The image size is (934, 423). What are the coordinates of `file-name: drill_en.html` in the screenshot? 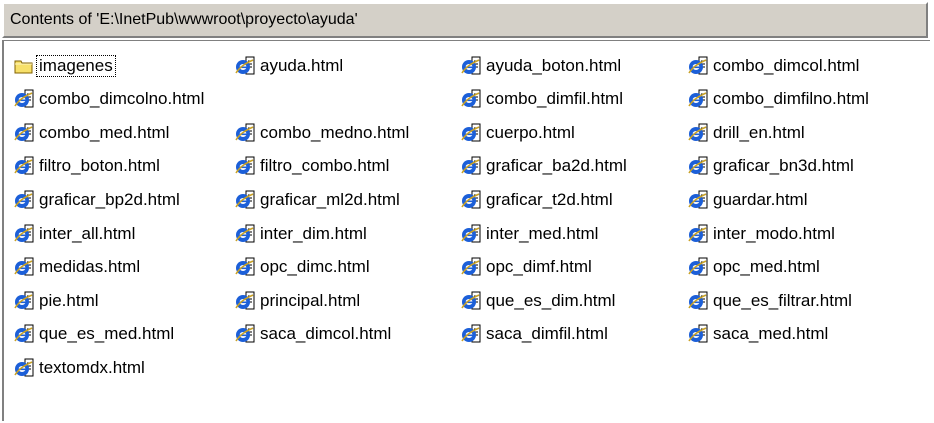 It's located at (759, 132).